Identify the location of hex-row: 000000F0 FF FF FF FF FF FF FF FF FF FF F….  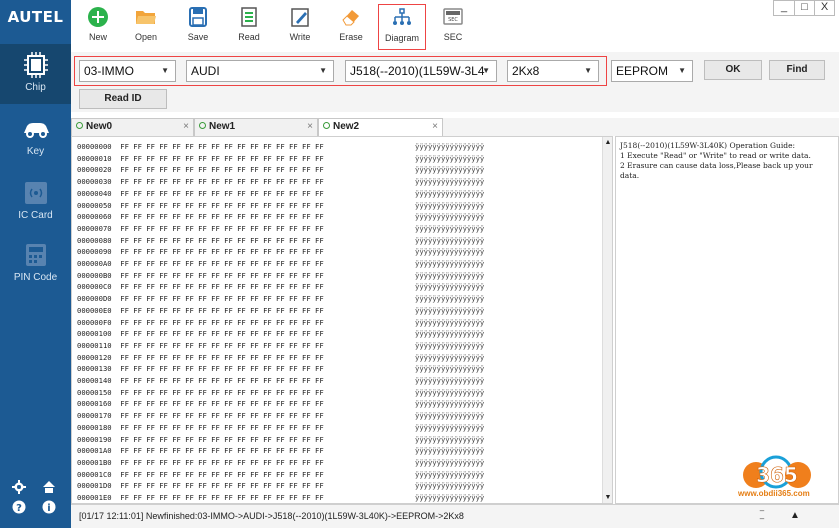
(200, 323).